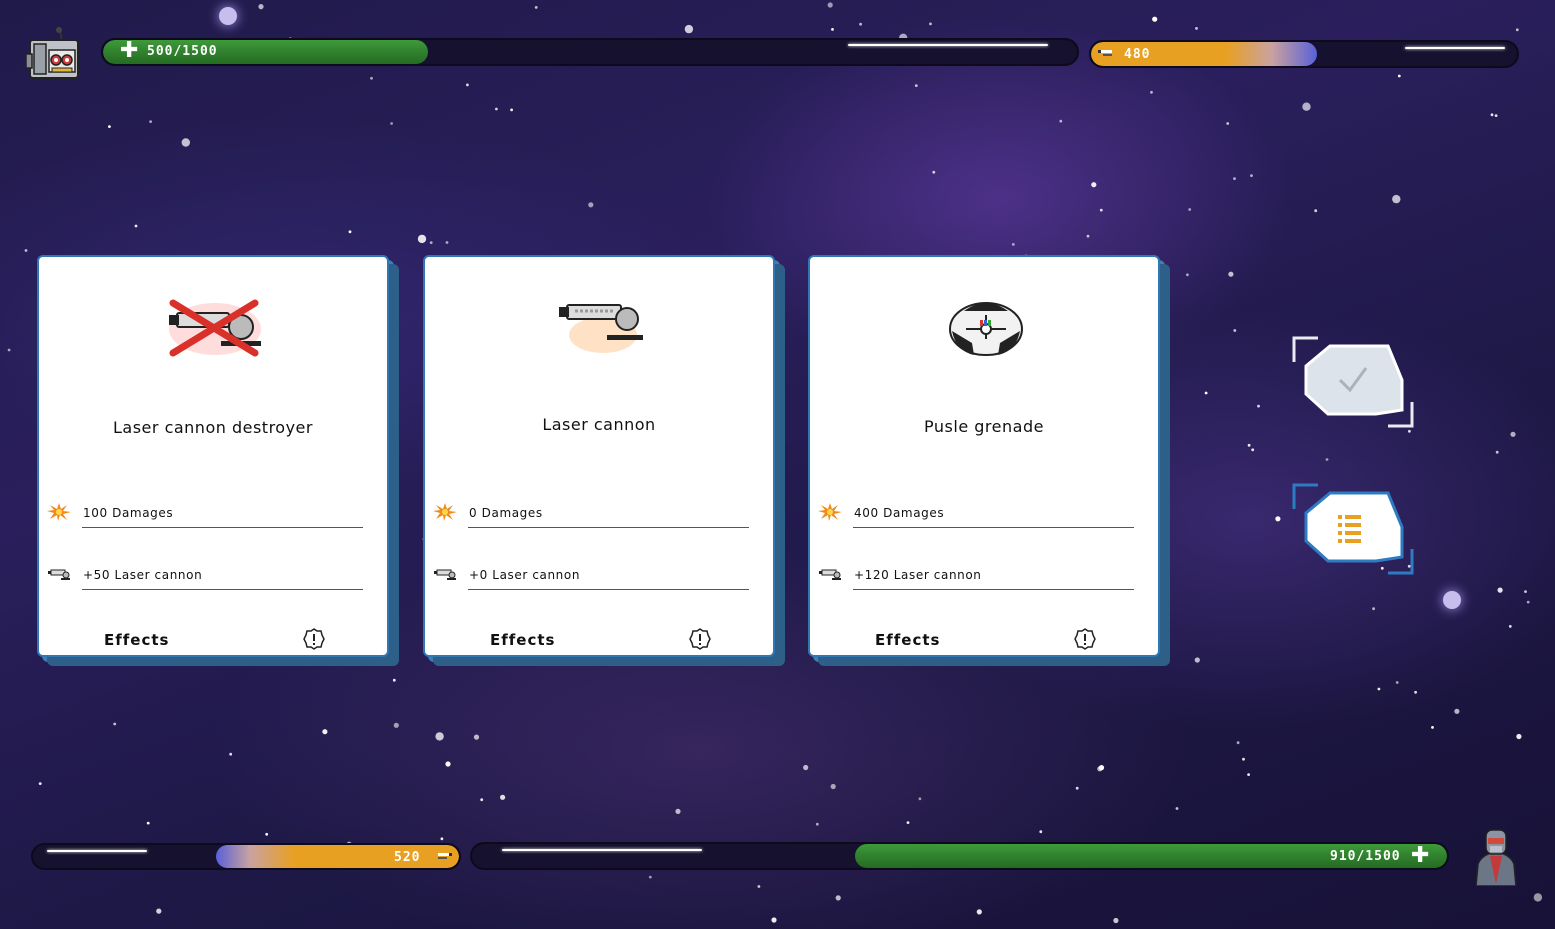 The width and height of the screenshot is (1555, 929). I want to click on opponent-health-text: 500/1500, so click(182, 51).